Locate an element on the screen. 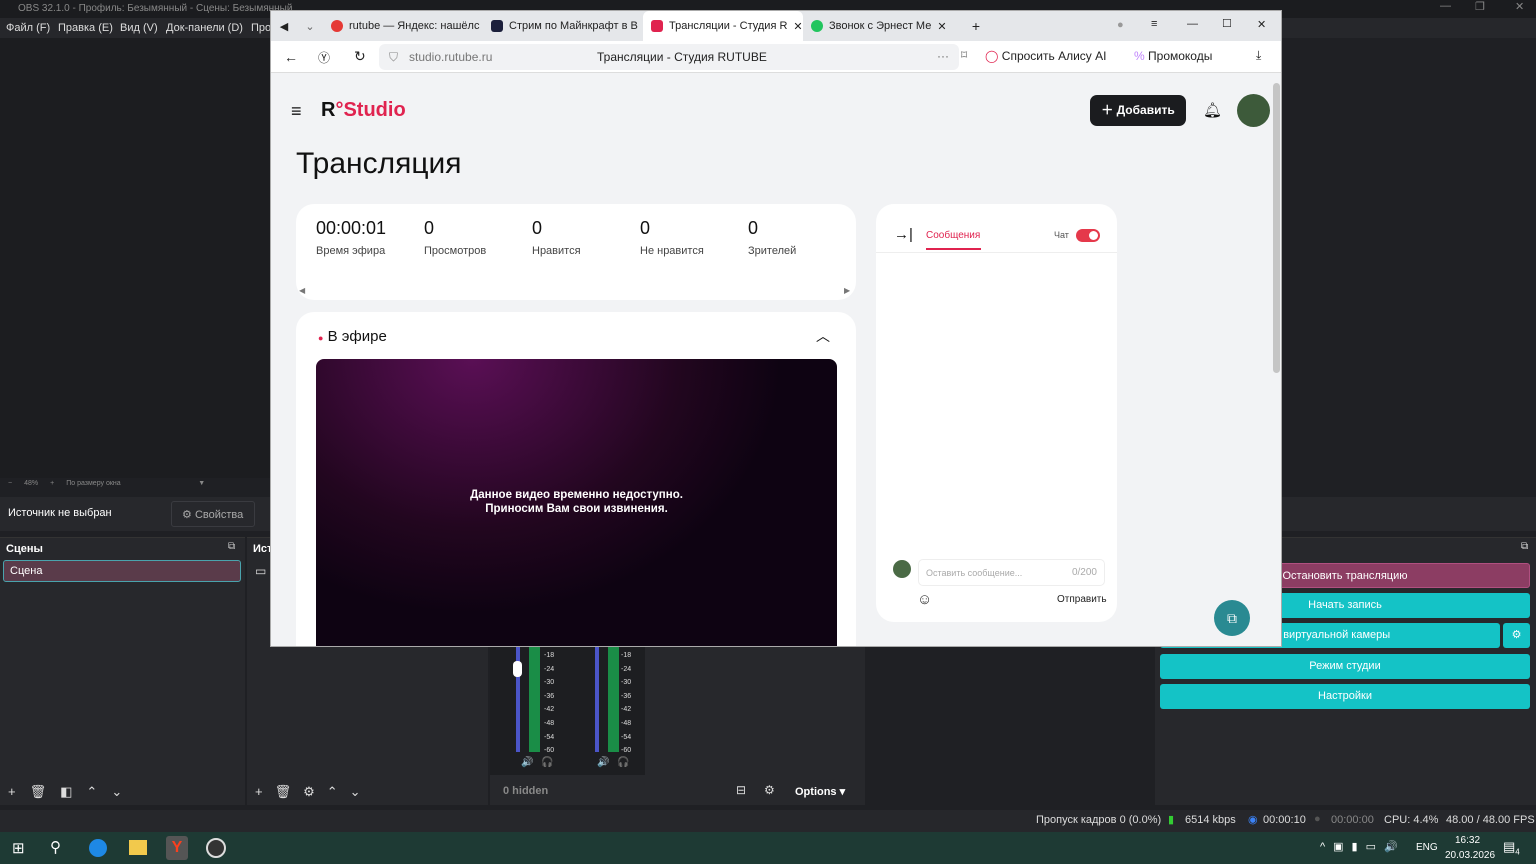  feedback-chat-button: ⧉ is located at coordinates (1232, 618).